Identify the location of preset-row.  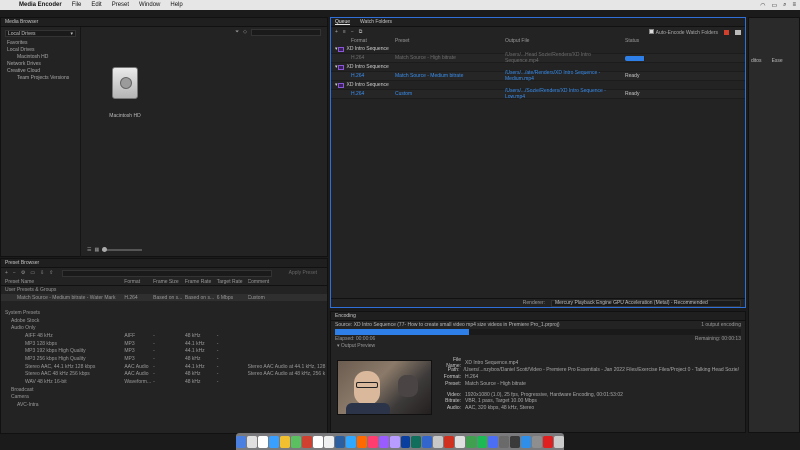
(164, 305).